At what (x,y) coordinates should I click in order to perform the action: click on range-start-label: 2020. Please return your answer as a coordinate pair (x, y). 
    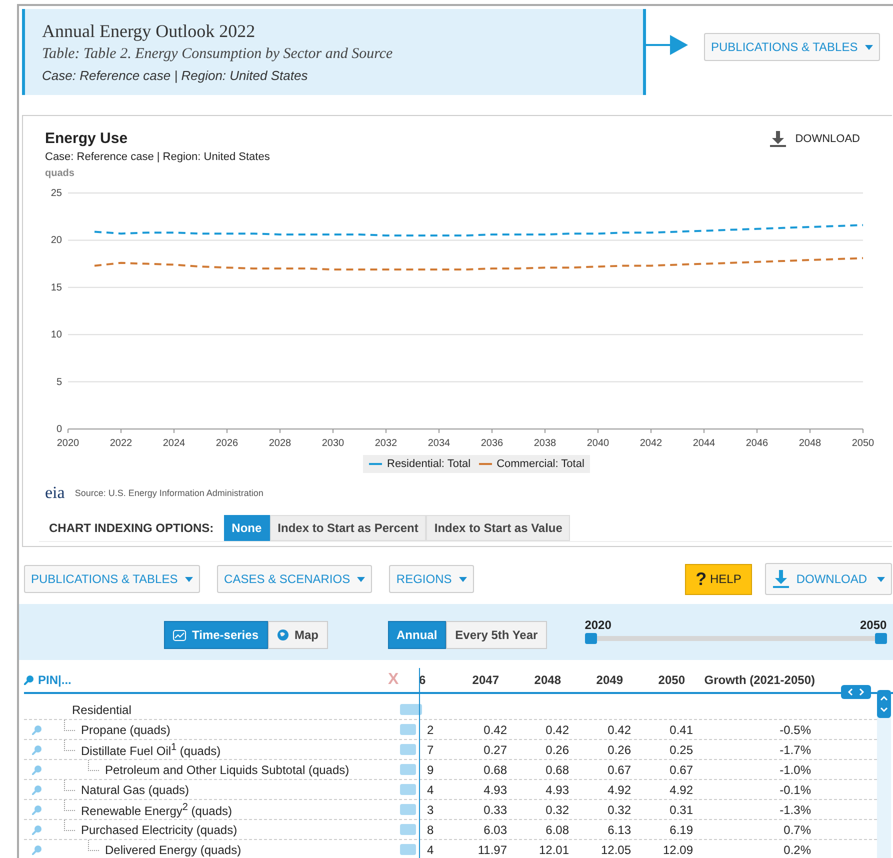
    Looking at the image, I should click on (598, 625).